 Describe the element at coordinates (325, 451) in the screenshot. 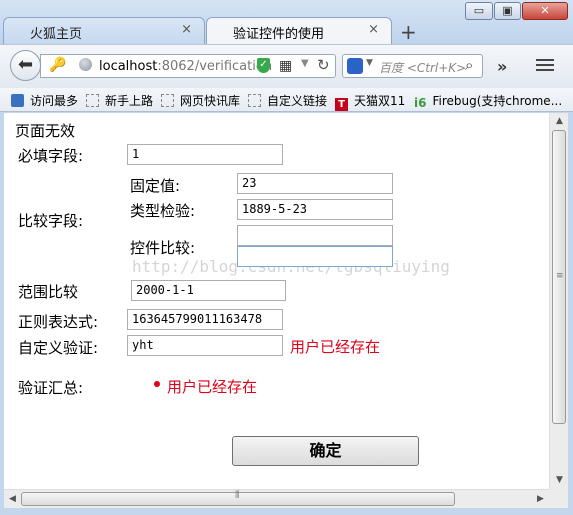

I see `submit-button: 确定` at that location.